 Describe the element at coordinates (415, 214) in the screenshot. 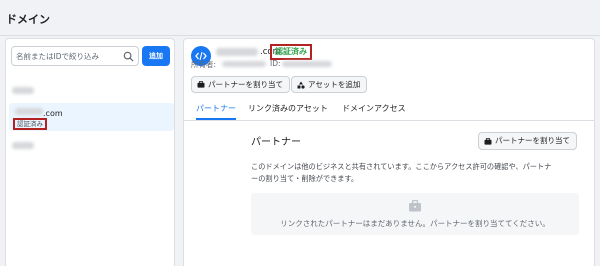

I see `empty-partners-state: リンクされたパートナーはまだありません。パートナーを割り当ててください。` at that location.